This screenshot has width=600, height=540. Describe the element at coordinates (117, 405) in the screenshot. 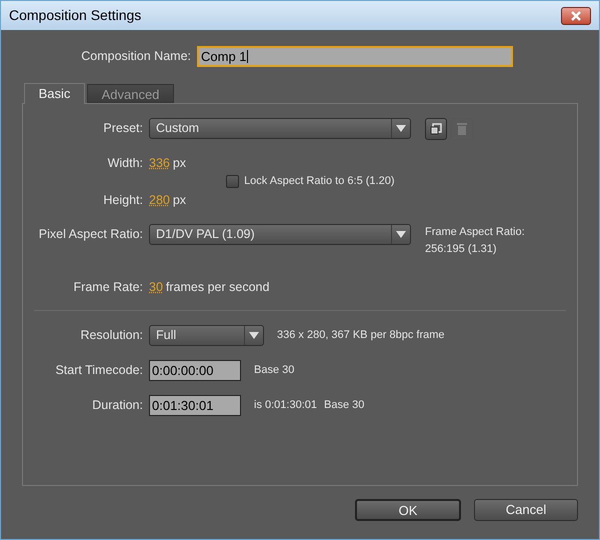

I see `field-label: Duration:` at that location.